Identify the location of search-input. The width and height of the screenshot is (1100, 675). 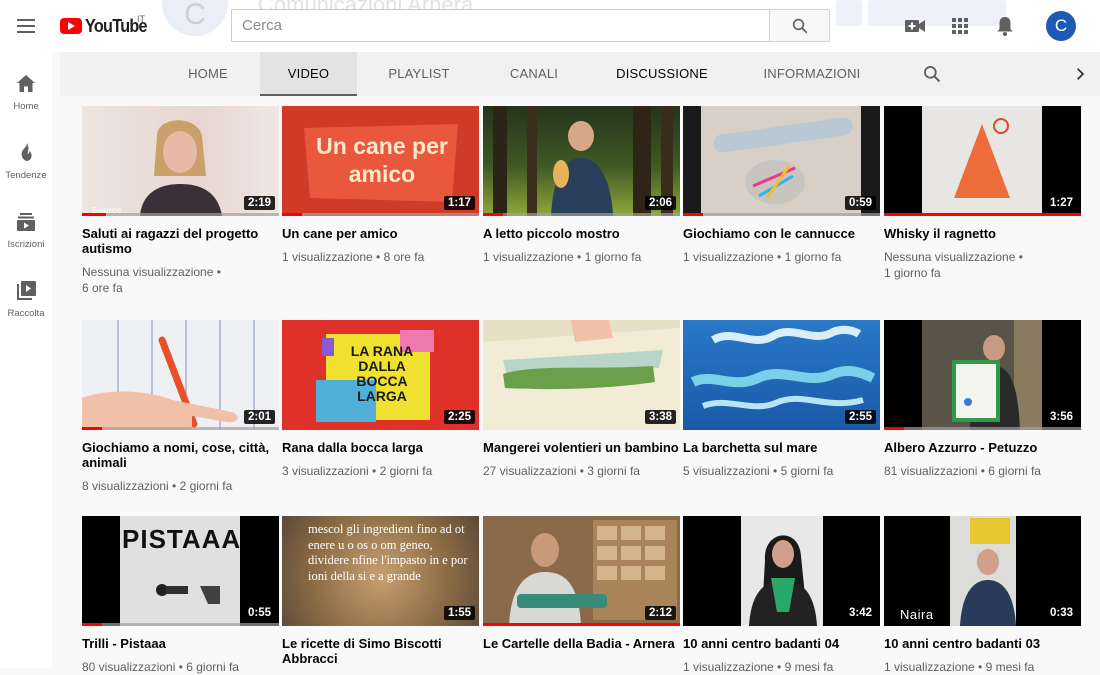
(500, 25).